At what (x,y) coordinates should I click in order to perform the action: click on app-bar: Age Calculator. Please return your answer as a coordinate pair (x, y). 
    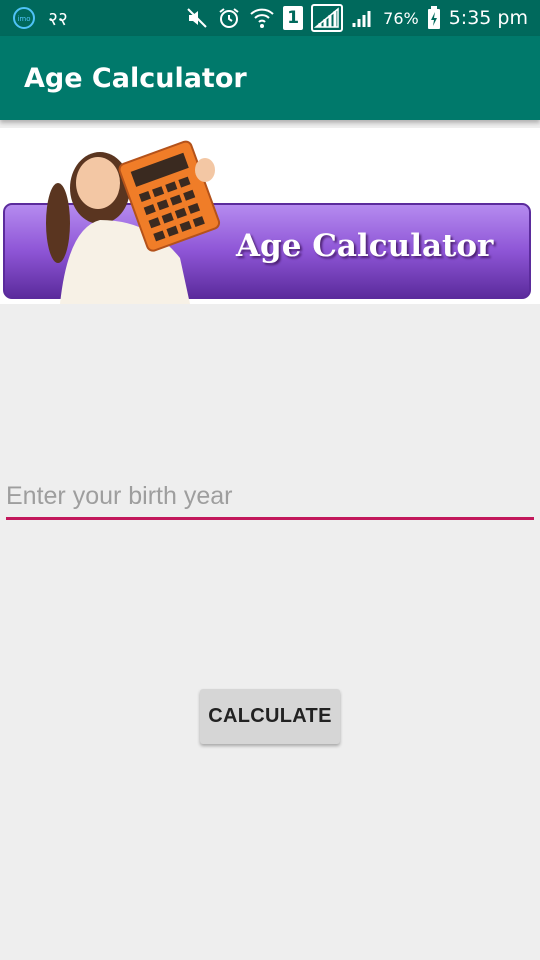
    Looking at the image, I should click on (270, 78).